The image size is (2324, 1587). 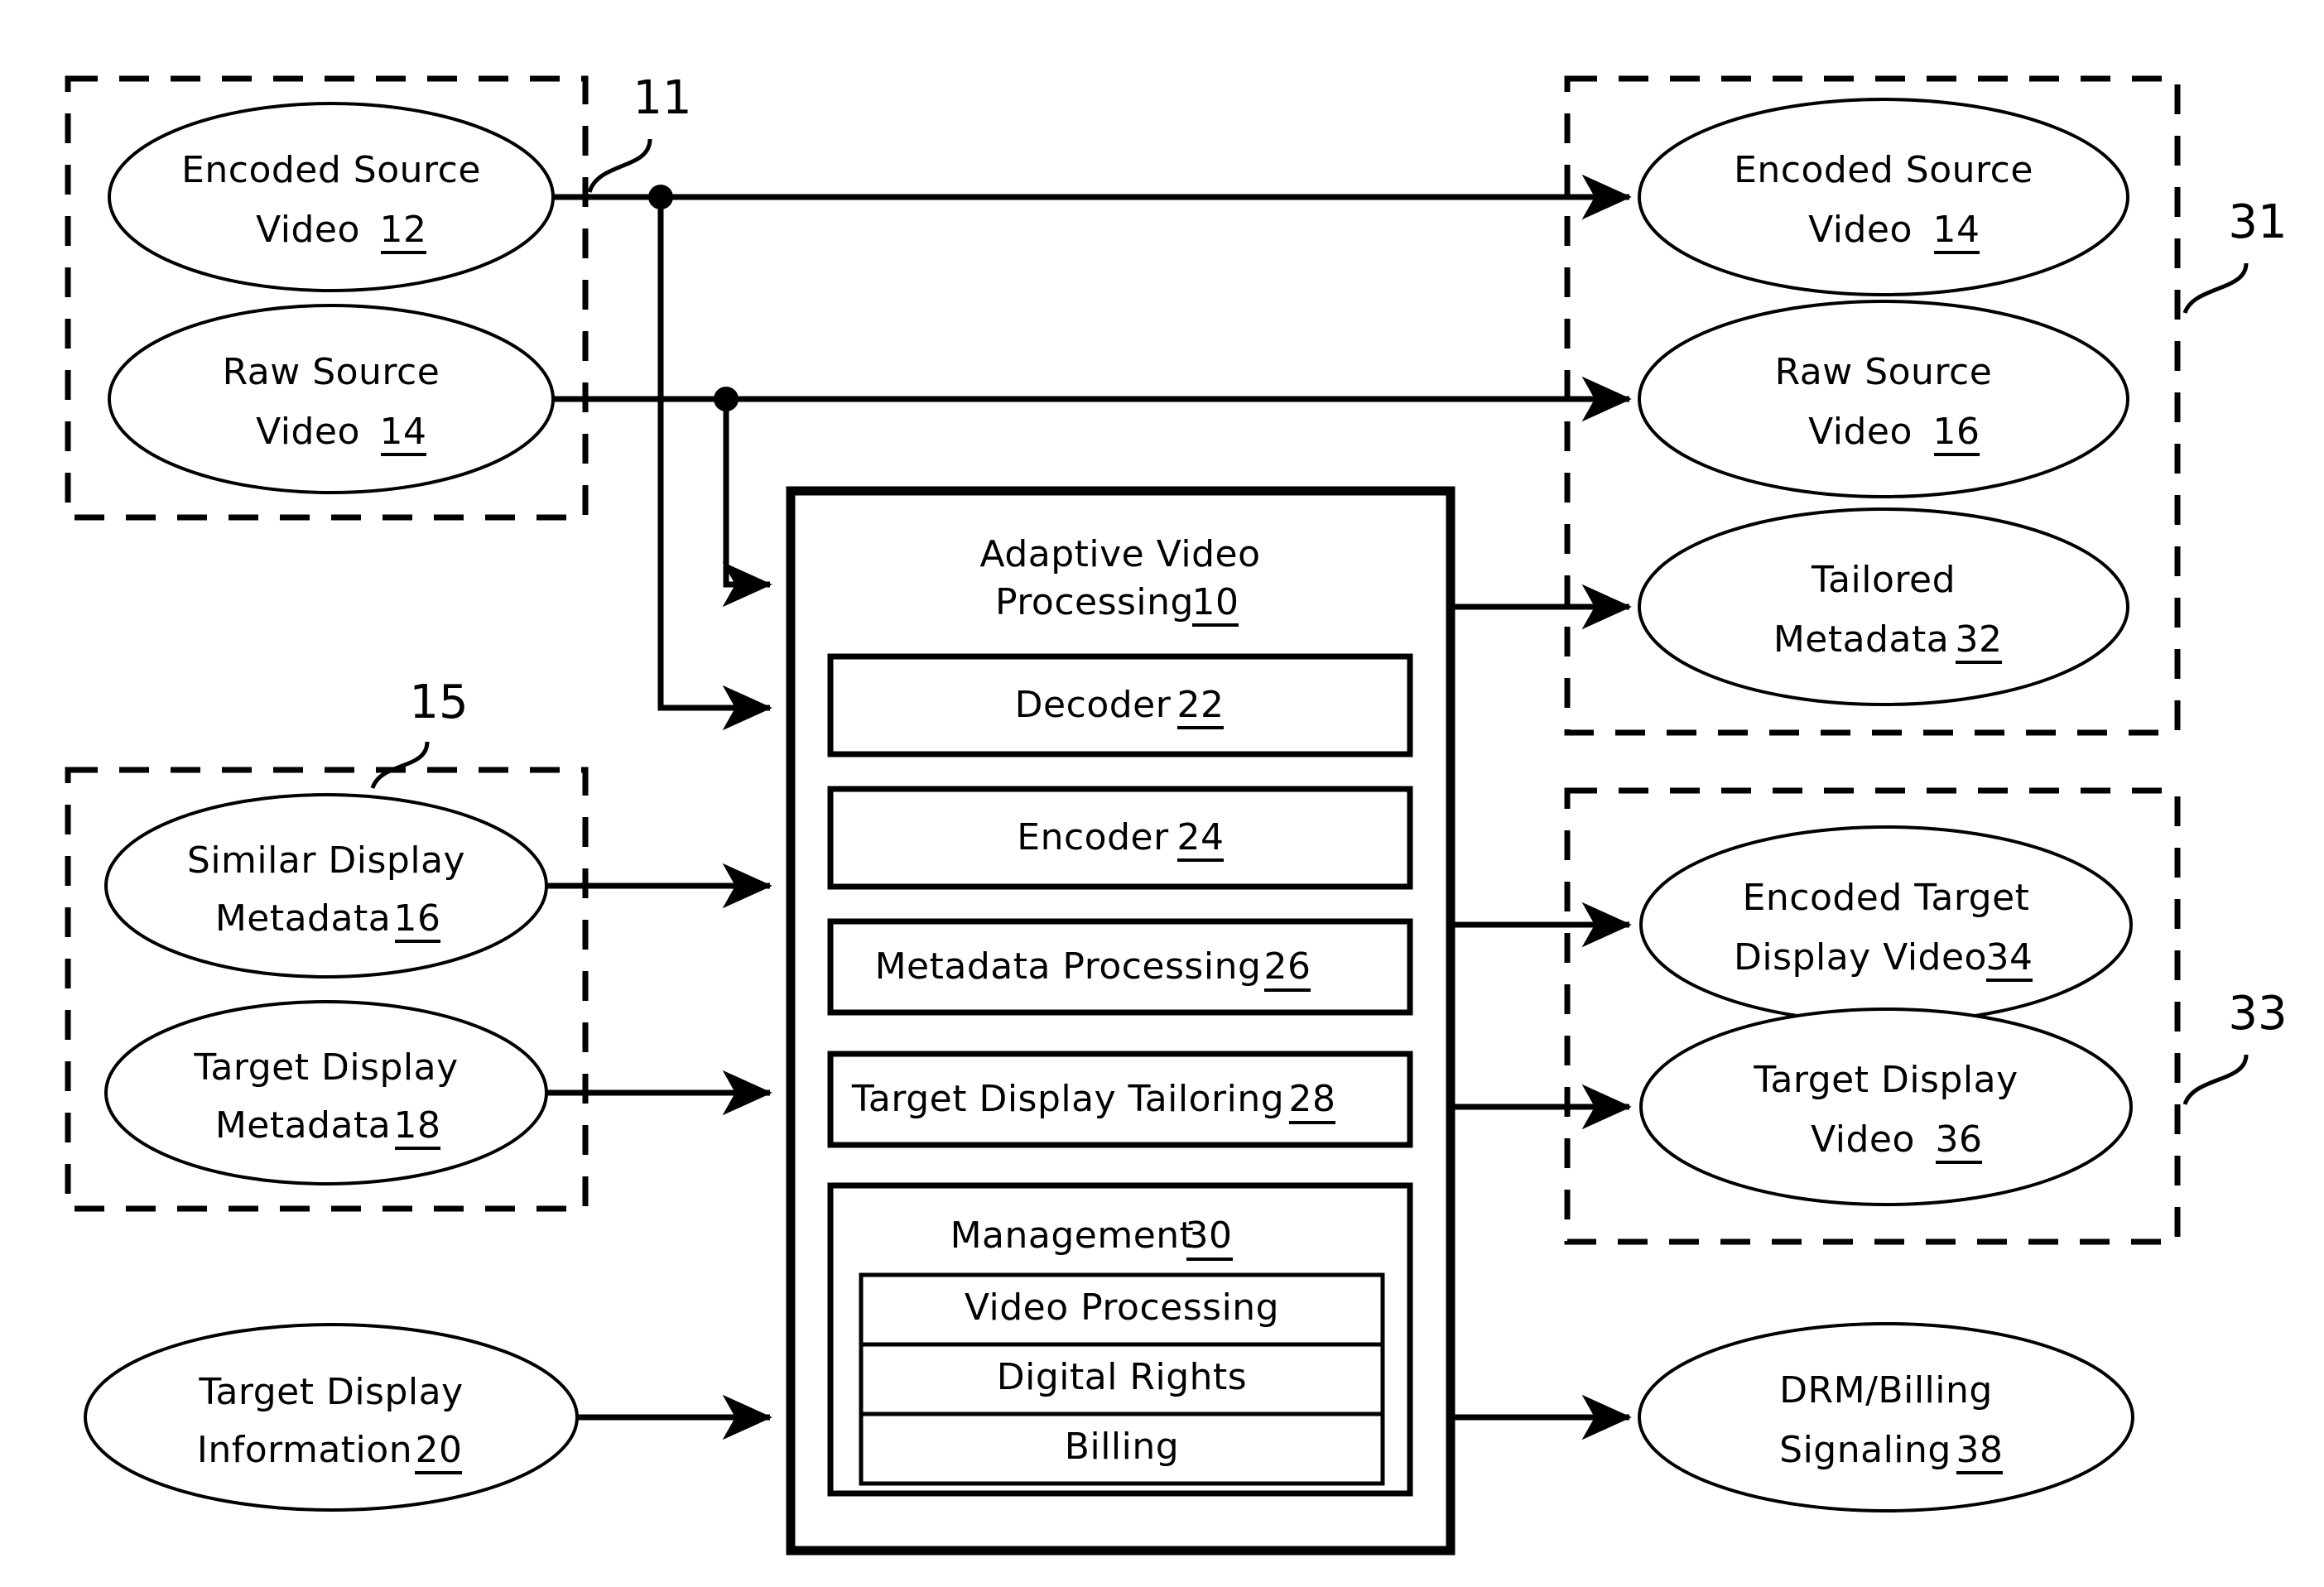 I want to click on node-ref: 38, so click(x=1980, y=1450).